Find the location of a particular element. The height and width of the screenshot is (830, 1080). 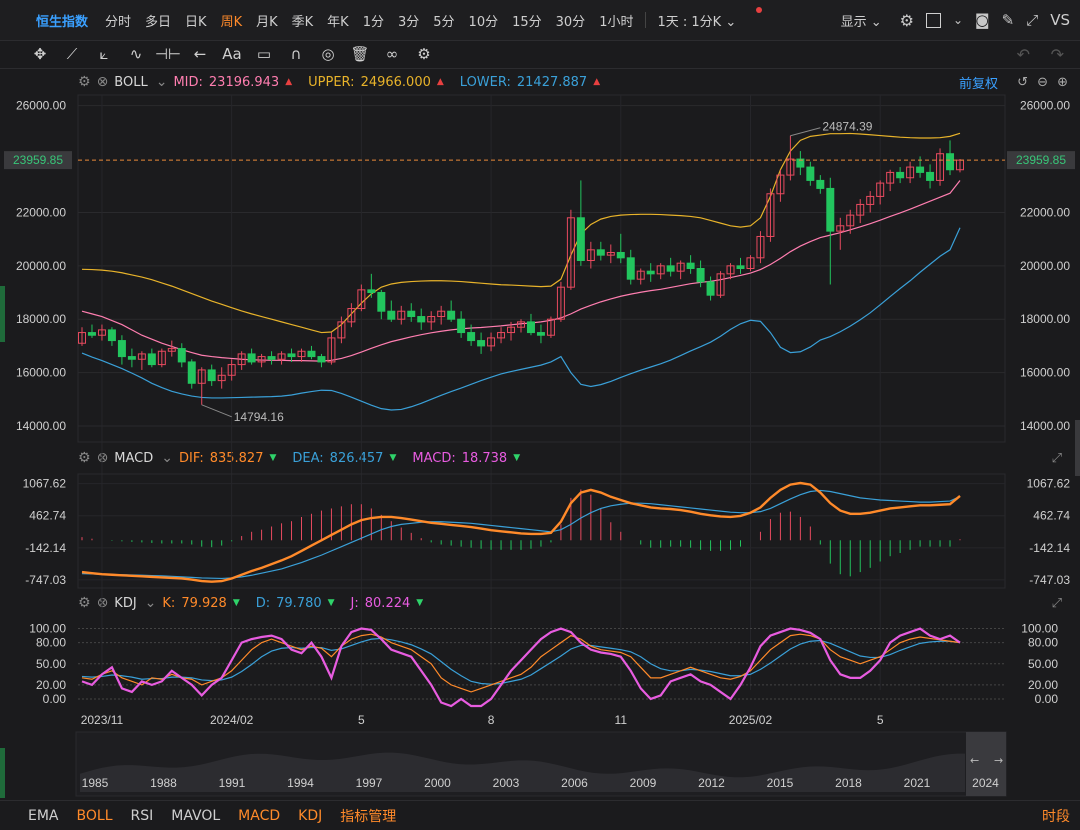

navigator-year-label: 1985 is located at coordinates (95, 783).